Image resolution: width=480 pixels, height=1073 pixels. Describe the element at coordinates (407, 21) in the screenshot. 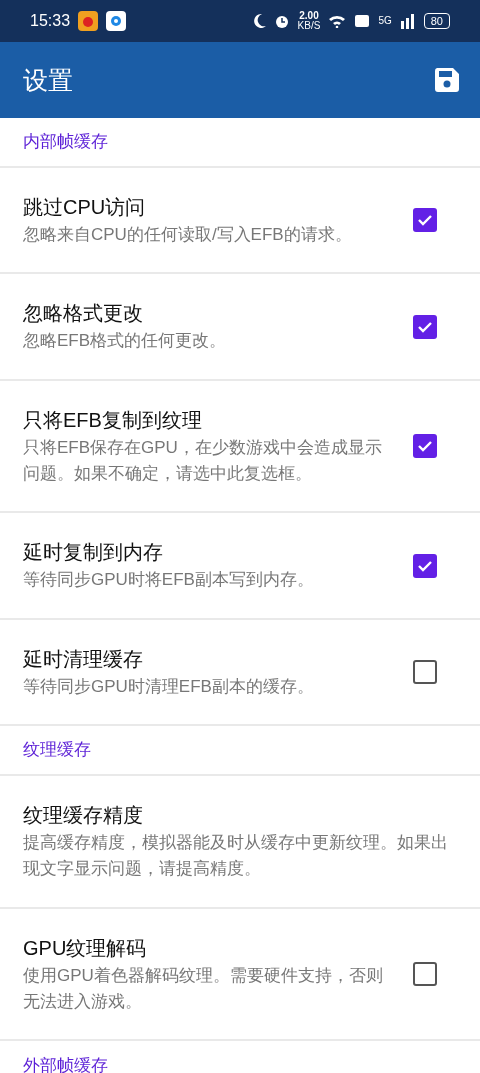

I see `signal-icon` at that location.